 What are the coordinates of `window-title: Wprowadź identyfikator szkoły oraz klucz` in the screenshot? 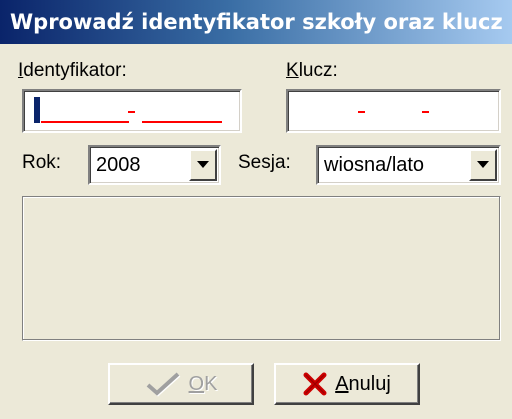 It's located at (256, 22).